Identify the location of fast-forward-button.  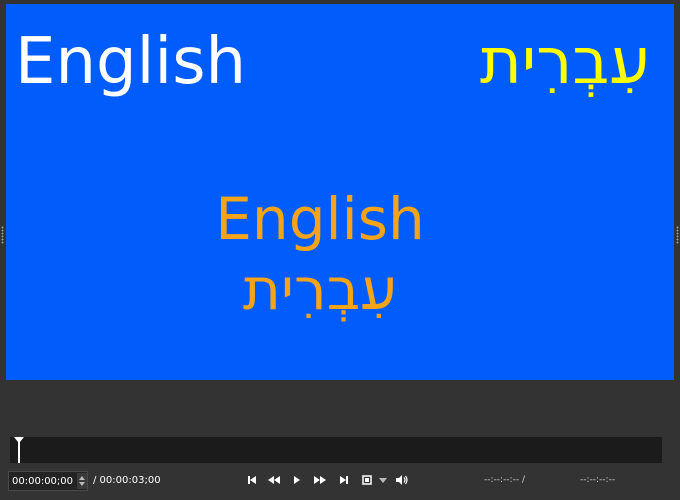
(320, 480).